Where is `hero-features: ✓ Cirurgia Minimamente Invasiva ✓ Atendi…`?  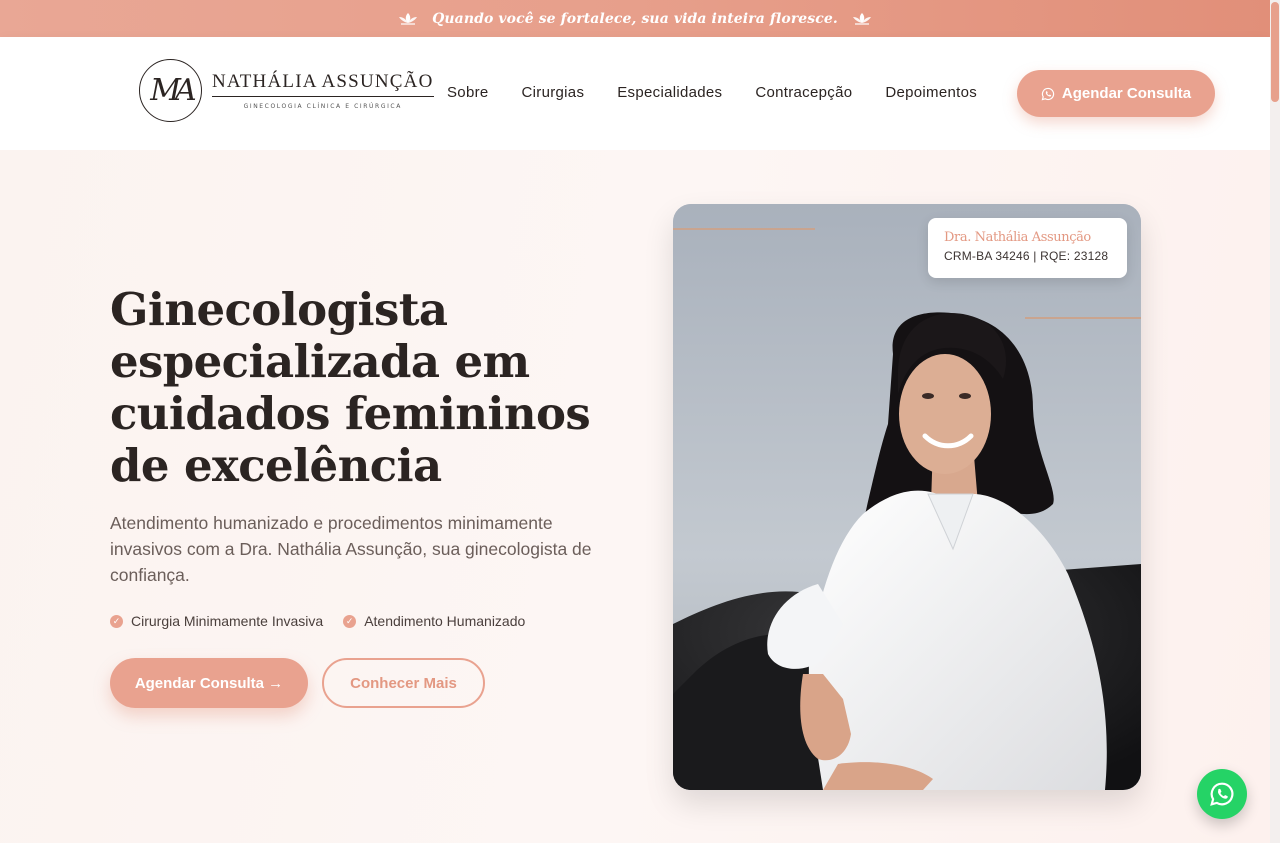
hero-features: ✓ Cirurgia Minimamente Invasiva ✓ Atendi… is located at coordinates (317, 621).